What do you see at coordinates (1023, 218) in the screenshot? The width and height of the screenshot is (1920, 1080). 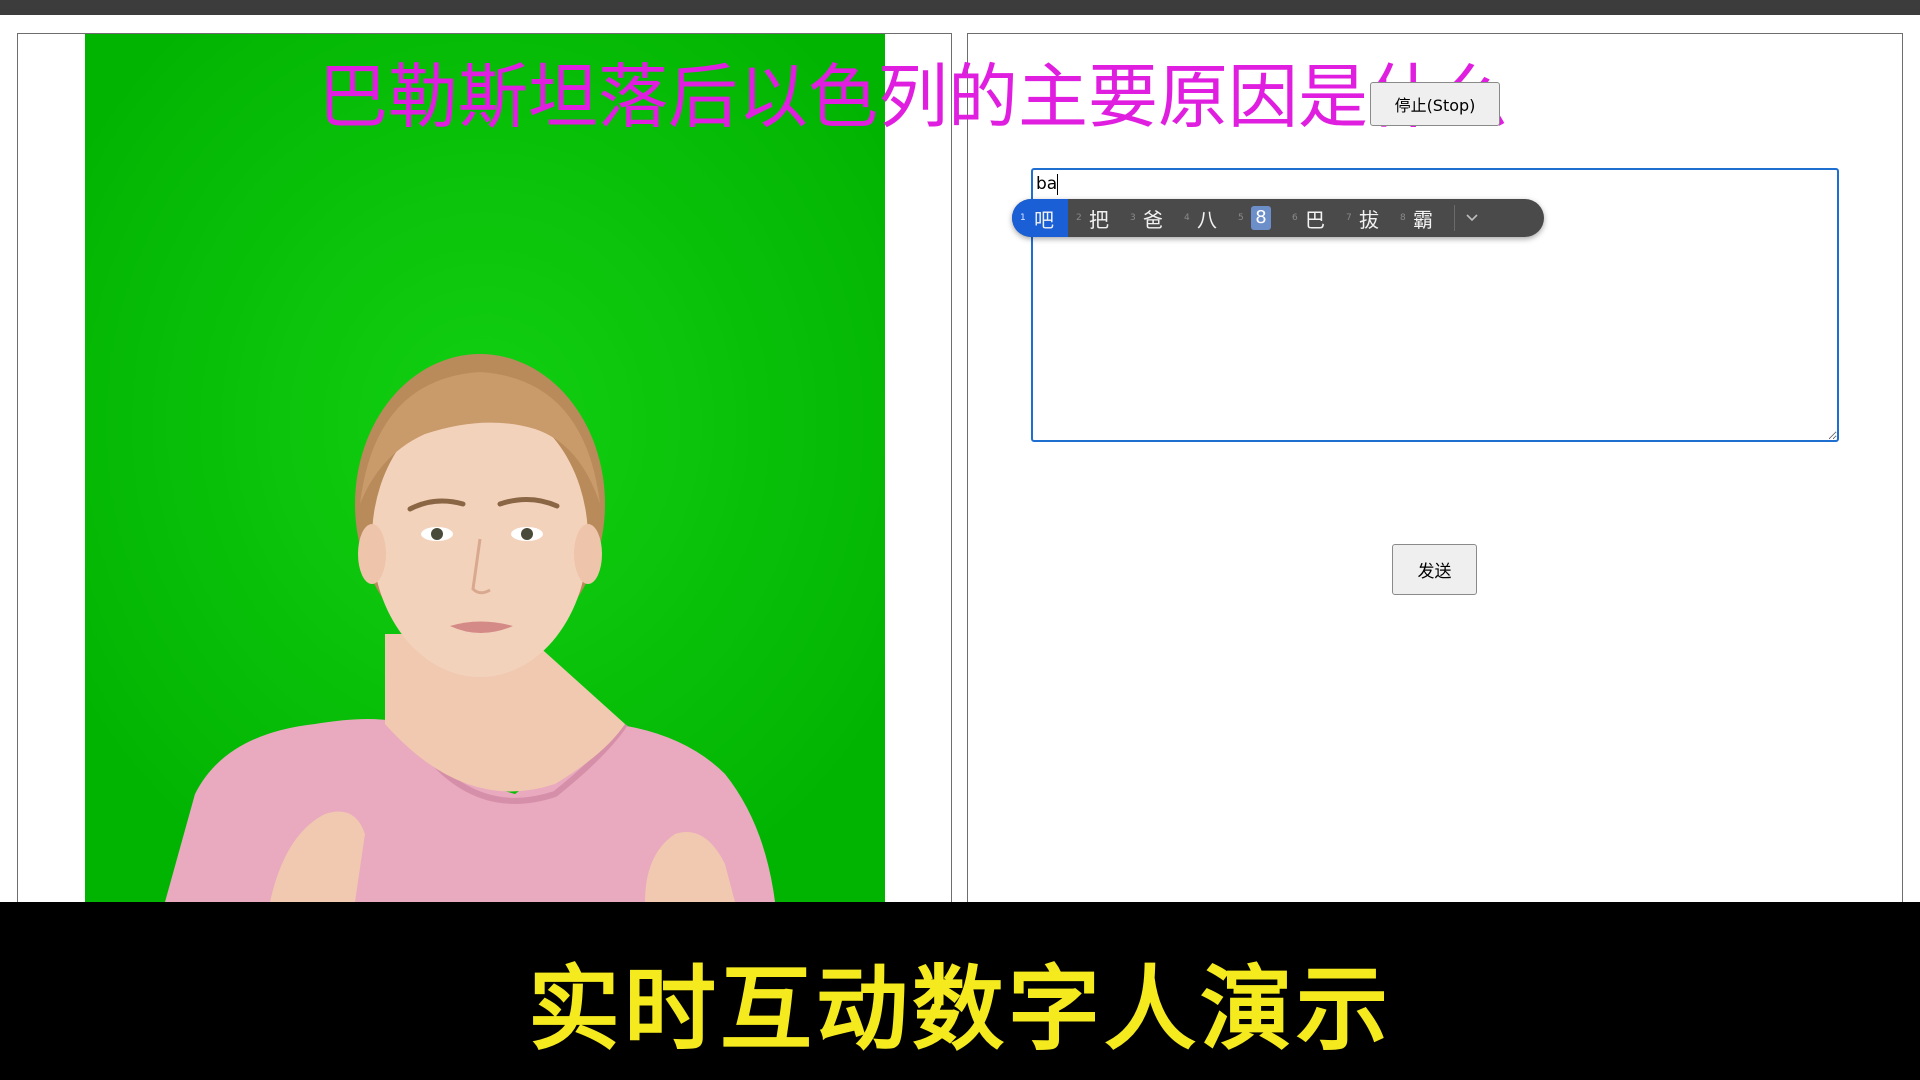 I see `ime-candidate-number: 1` at bounding box center [1023, 218].